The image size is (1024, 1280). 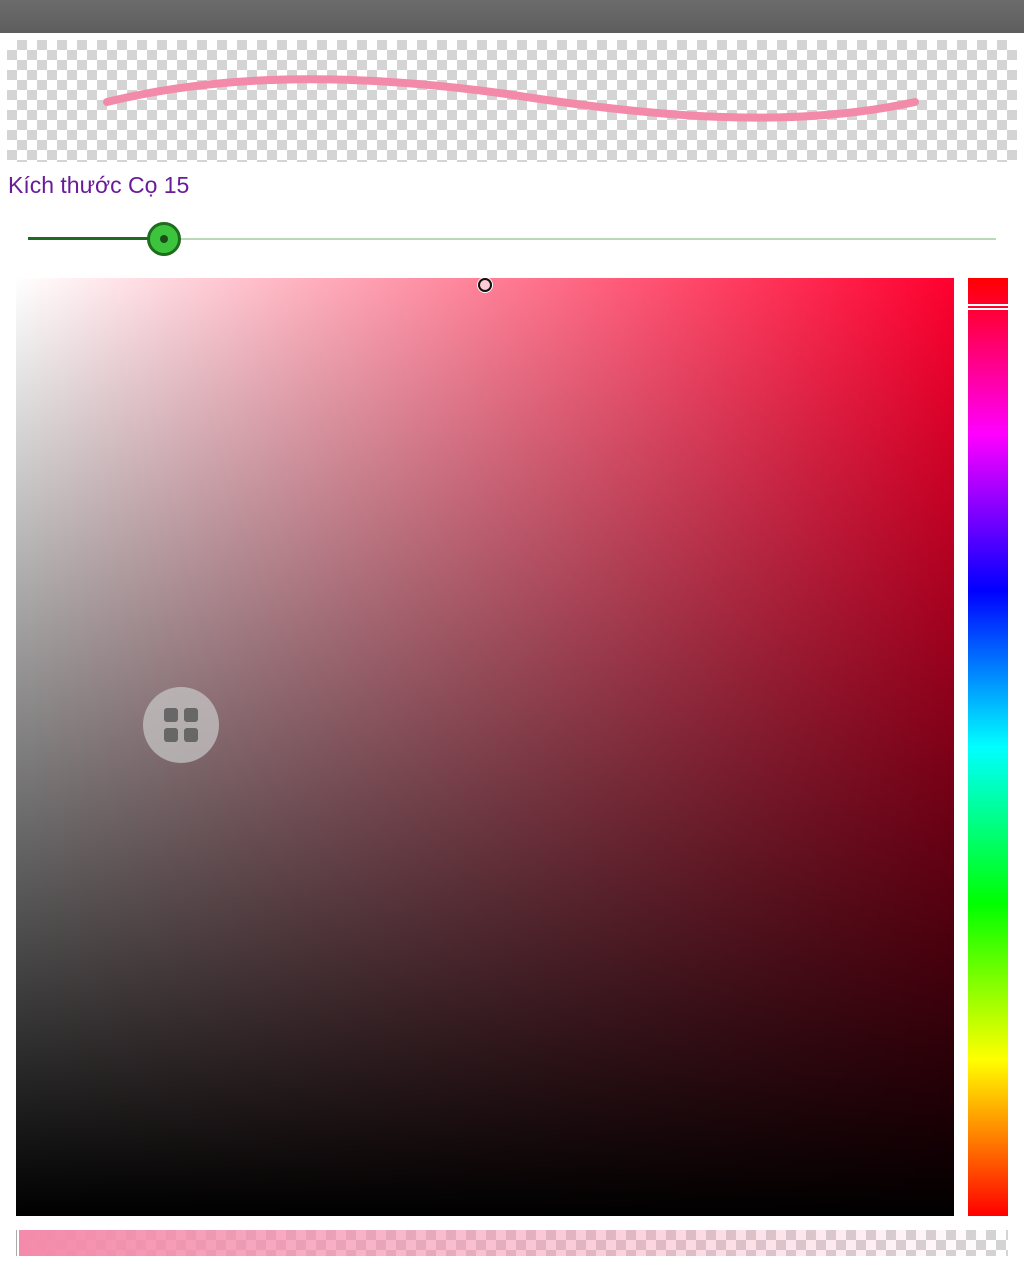 I want to click on brush-stroke, so click(x=511, y=98).